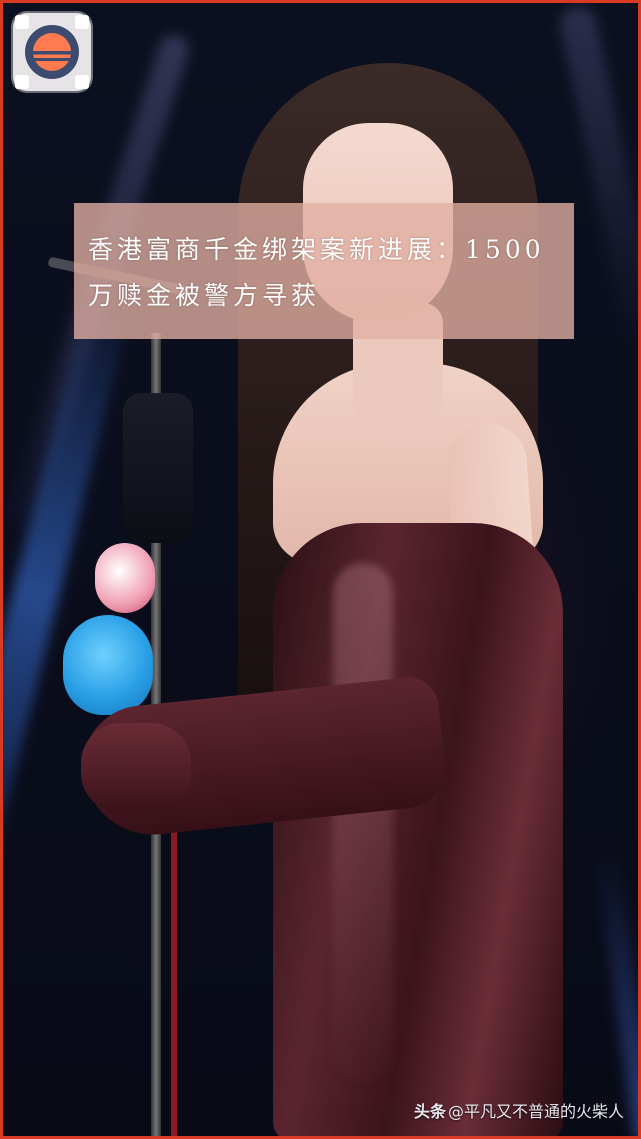 The image size is (641, 1139). I want to click on stage-light-beam, so click(615, 989).